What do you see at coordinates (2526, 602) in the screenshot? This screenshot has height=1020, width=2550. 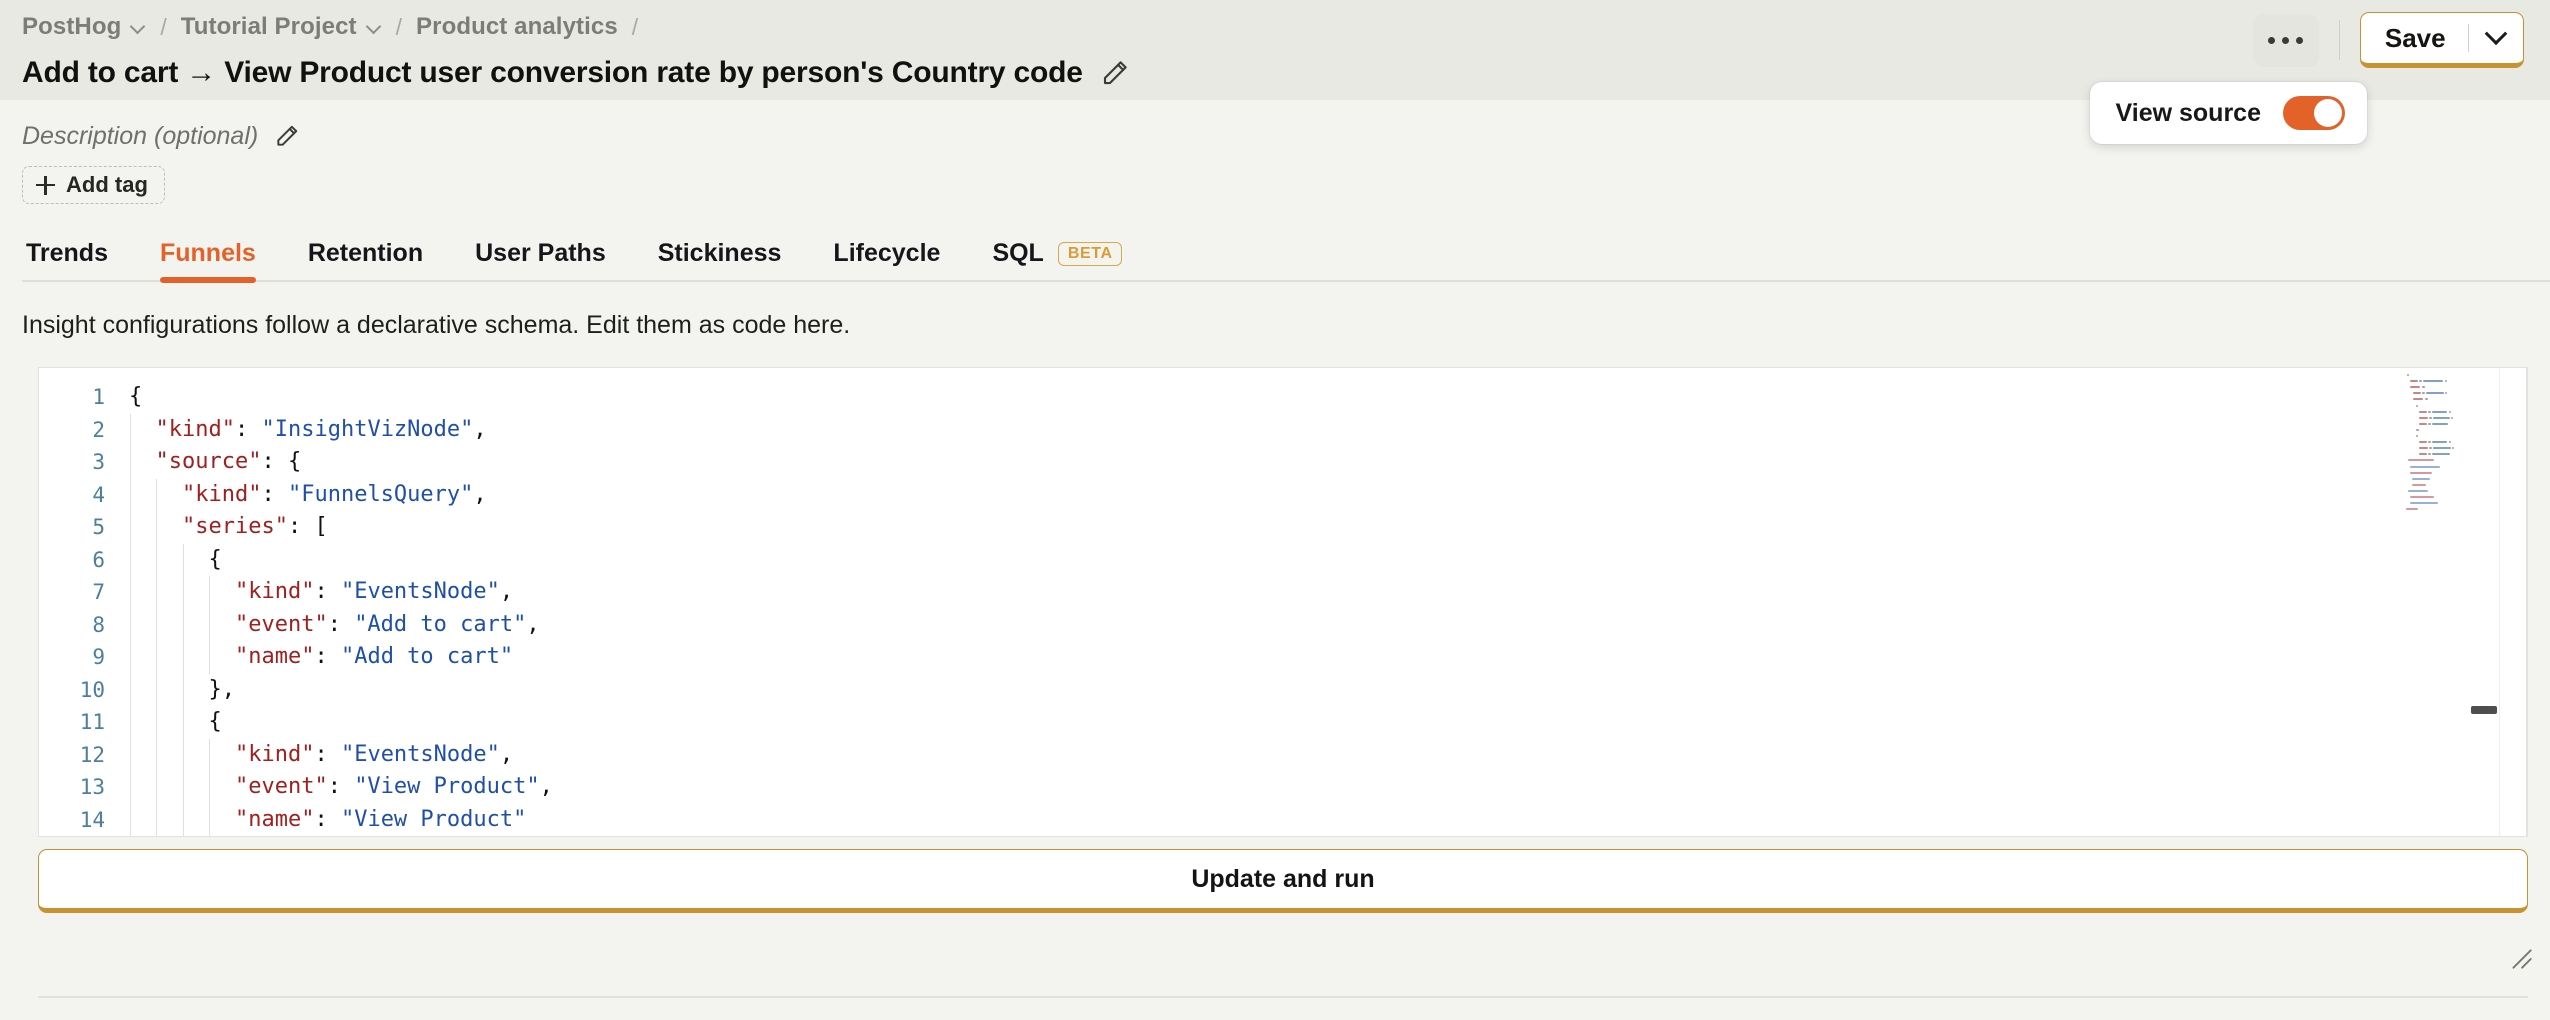 I see `editor-right-border` at bounding box center [2526, 602].